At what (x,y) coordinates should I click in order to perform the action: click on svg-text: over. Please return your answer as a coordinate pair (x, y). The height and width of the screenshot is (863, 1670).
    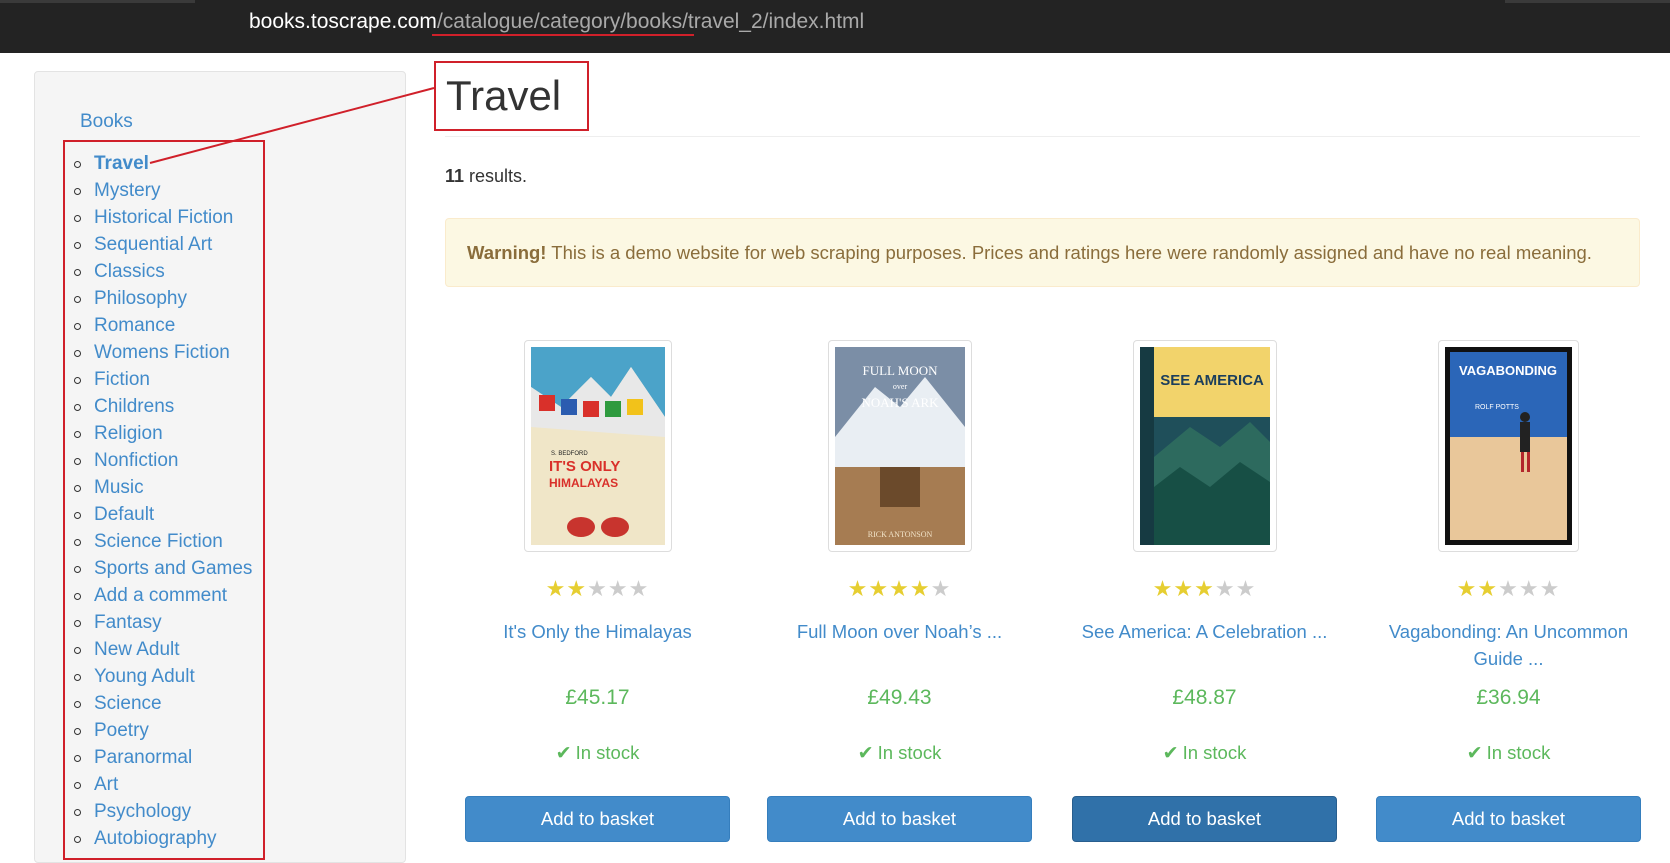
    Looking at the image, I should click on (900, 386).